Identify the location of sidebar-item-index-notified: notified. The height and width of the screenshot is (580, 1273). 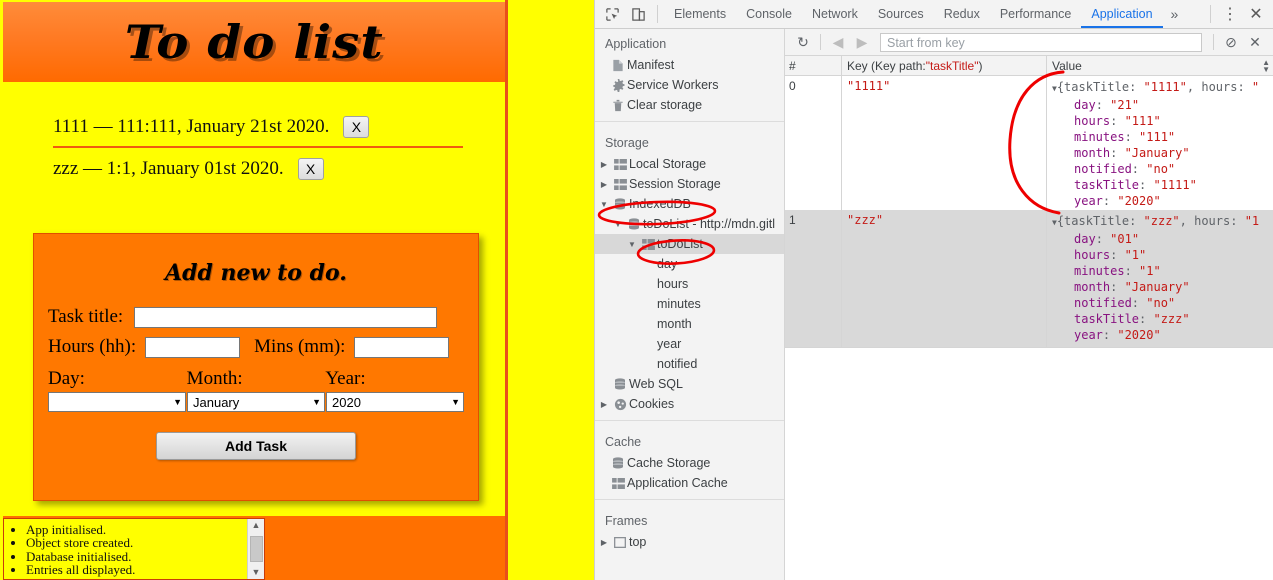
(689, 364).